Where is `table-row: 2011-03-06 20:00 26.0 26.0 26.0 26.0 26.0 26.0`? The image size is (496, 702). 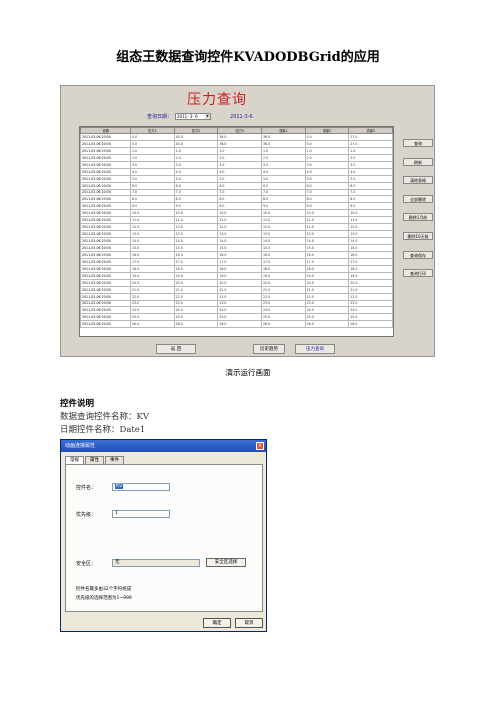
table-row: 2011-03-06 20:00 26.0 26.0 26.0 26.0 26.0 26.0 is located at coordinates (236, 324).